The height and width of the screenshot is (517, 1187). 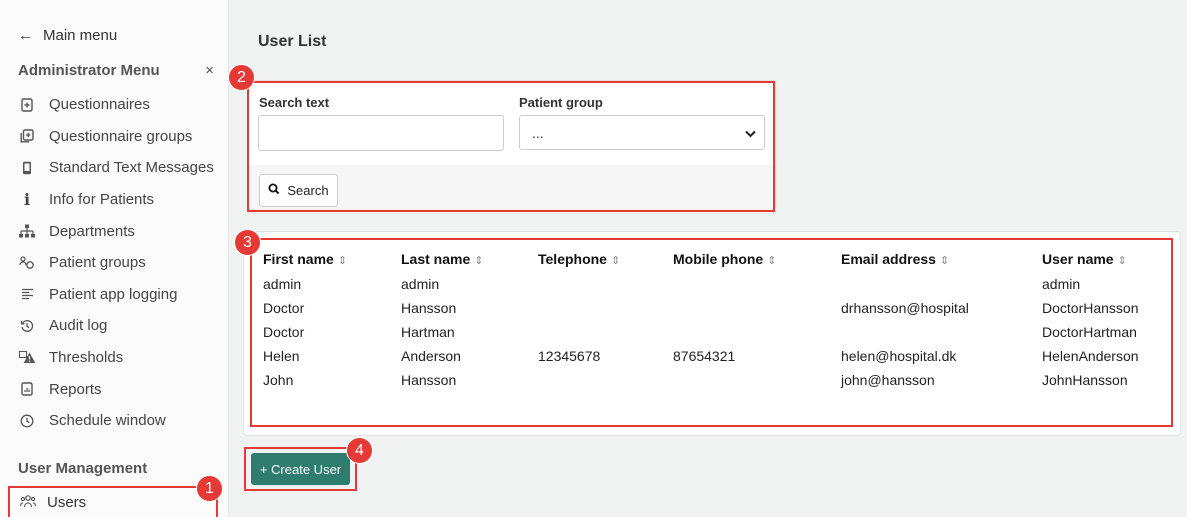 I want to click on column-header-telephone: Telephone ⇕, so click(x=579, y=259).